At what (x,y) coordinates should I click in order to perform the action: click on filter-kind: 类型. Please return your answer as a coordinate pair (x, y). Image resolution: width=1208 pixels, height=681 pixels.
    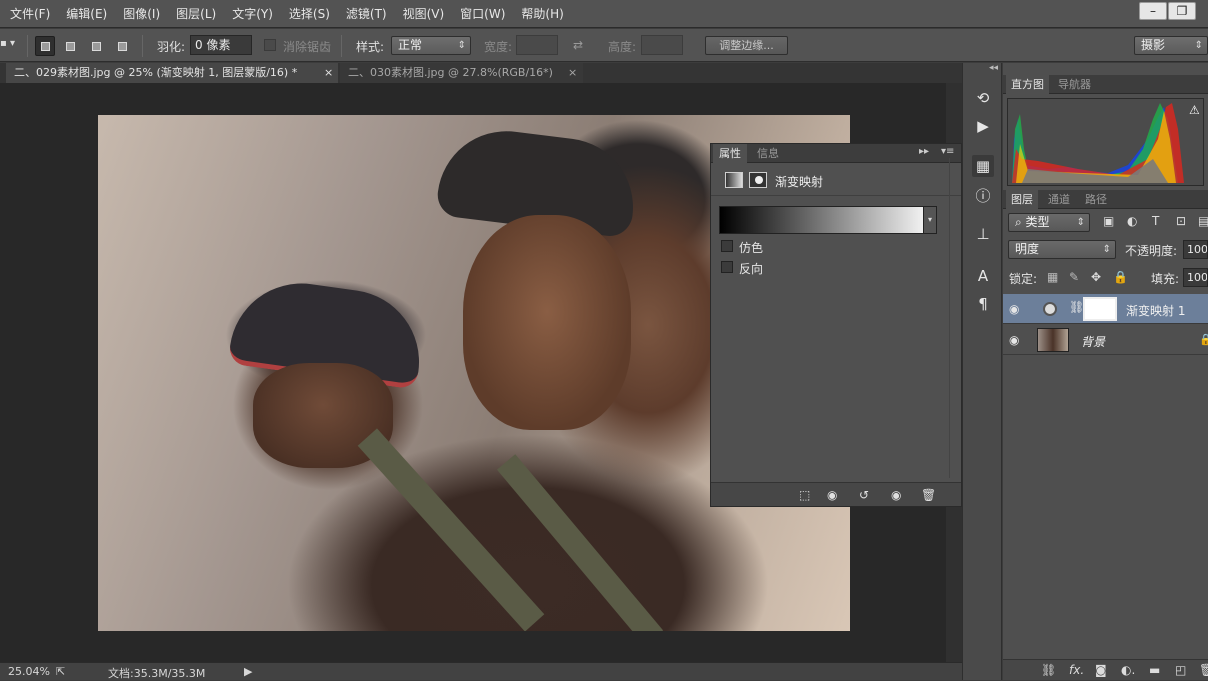
    Looking at the image, I should click on (1037, 222).